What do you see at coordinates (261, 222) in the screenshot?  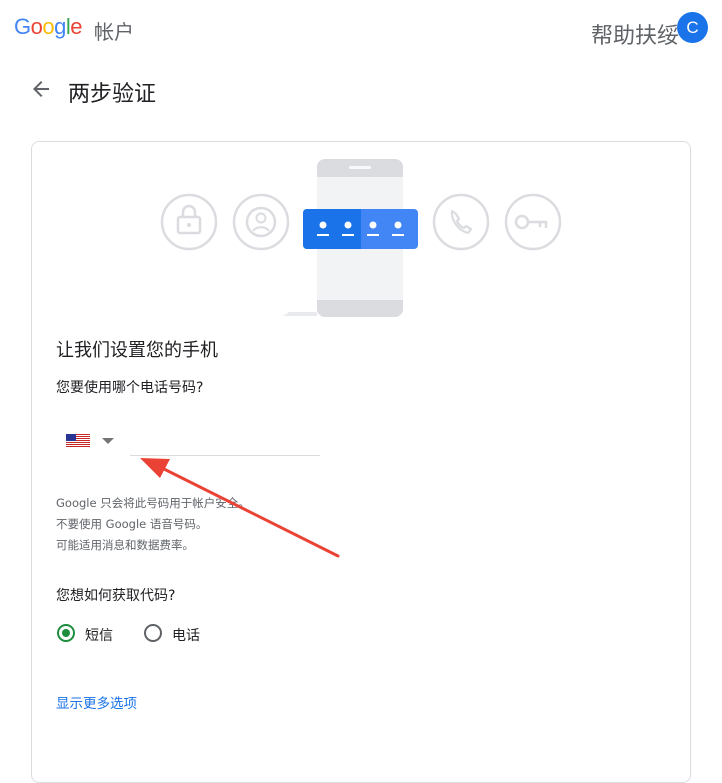 I see `person-icon` at bounding box center [261, 222].